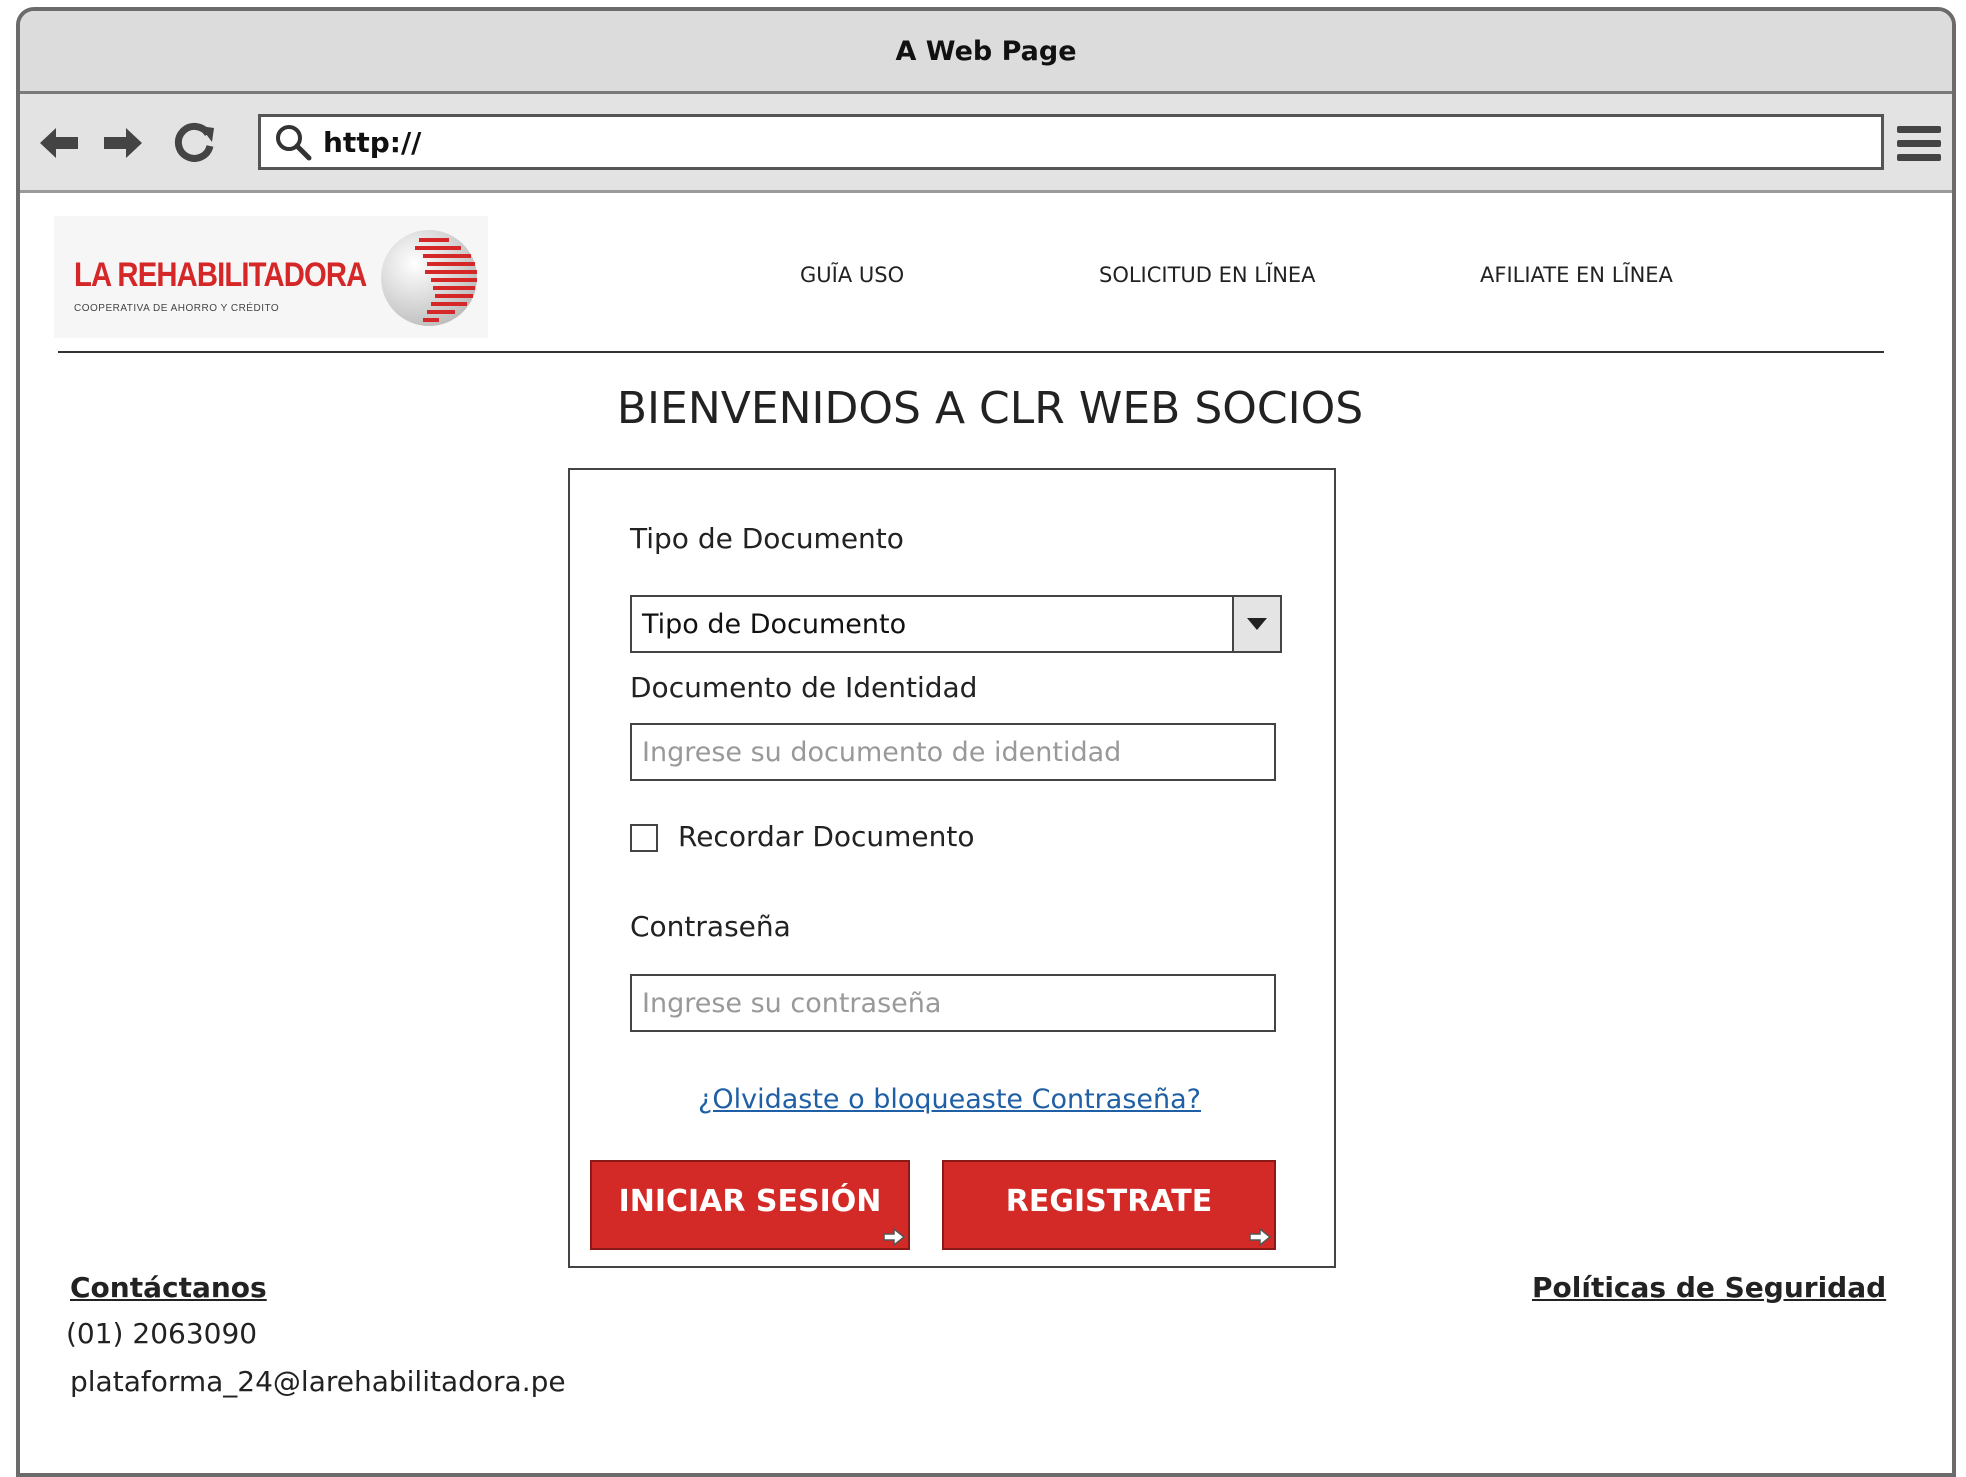  Describe the element at coordinates (949, 1099) in the screenshot. I see `forgot-password-link: ¿Olvidaste o bloqueaste Contraseña?` at that location.